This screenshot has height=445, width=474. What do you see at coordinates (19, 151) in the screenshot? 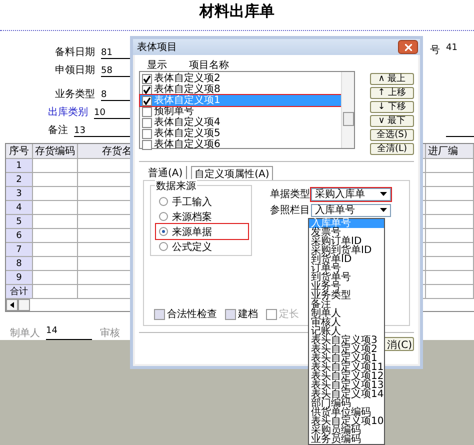
I see `column-header: 序号` at bounding box center [19, 151].